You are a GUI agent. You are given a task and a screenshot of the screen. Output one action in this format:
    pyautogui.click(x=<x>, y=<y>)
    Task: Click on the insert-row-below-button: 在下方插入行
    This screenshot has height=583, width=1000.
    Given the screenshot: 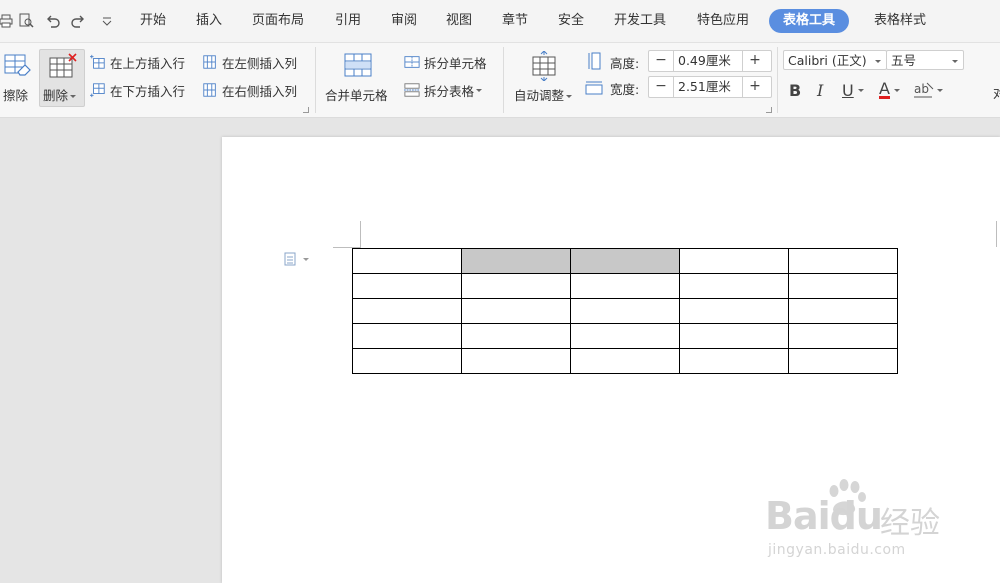 What is the action you would take?
    pyautogui.click(x=137, y=90)
    